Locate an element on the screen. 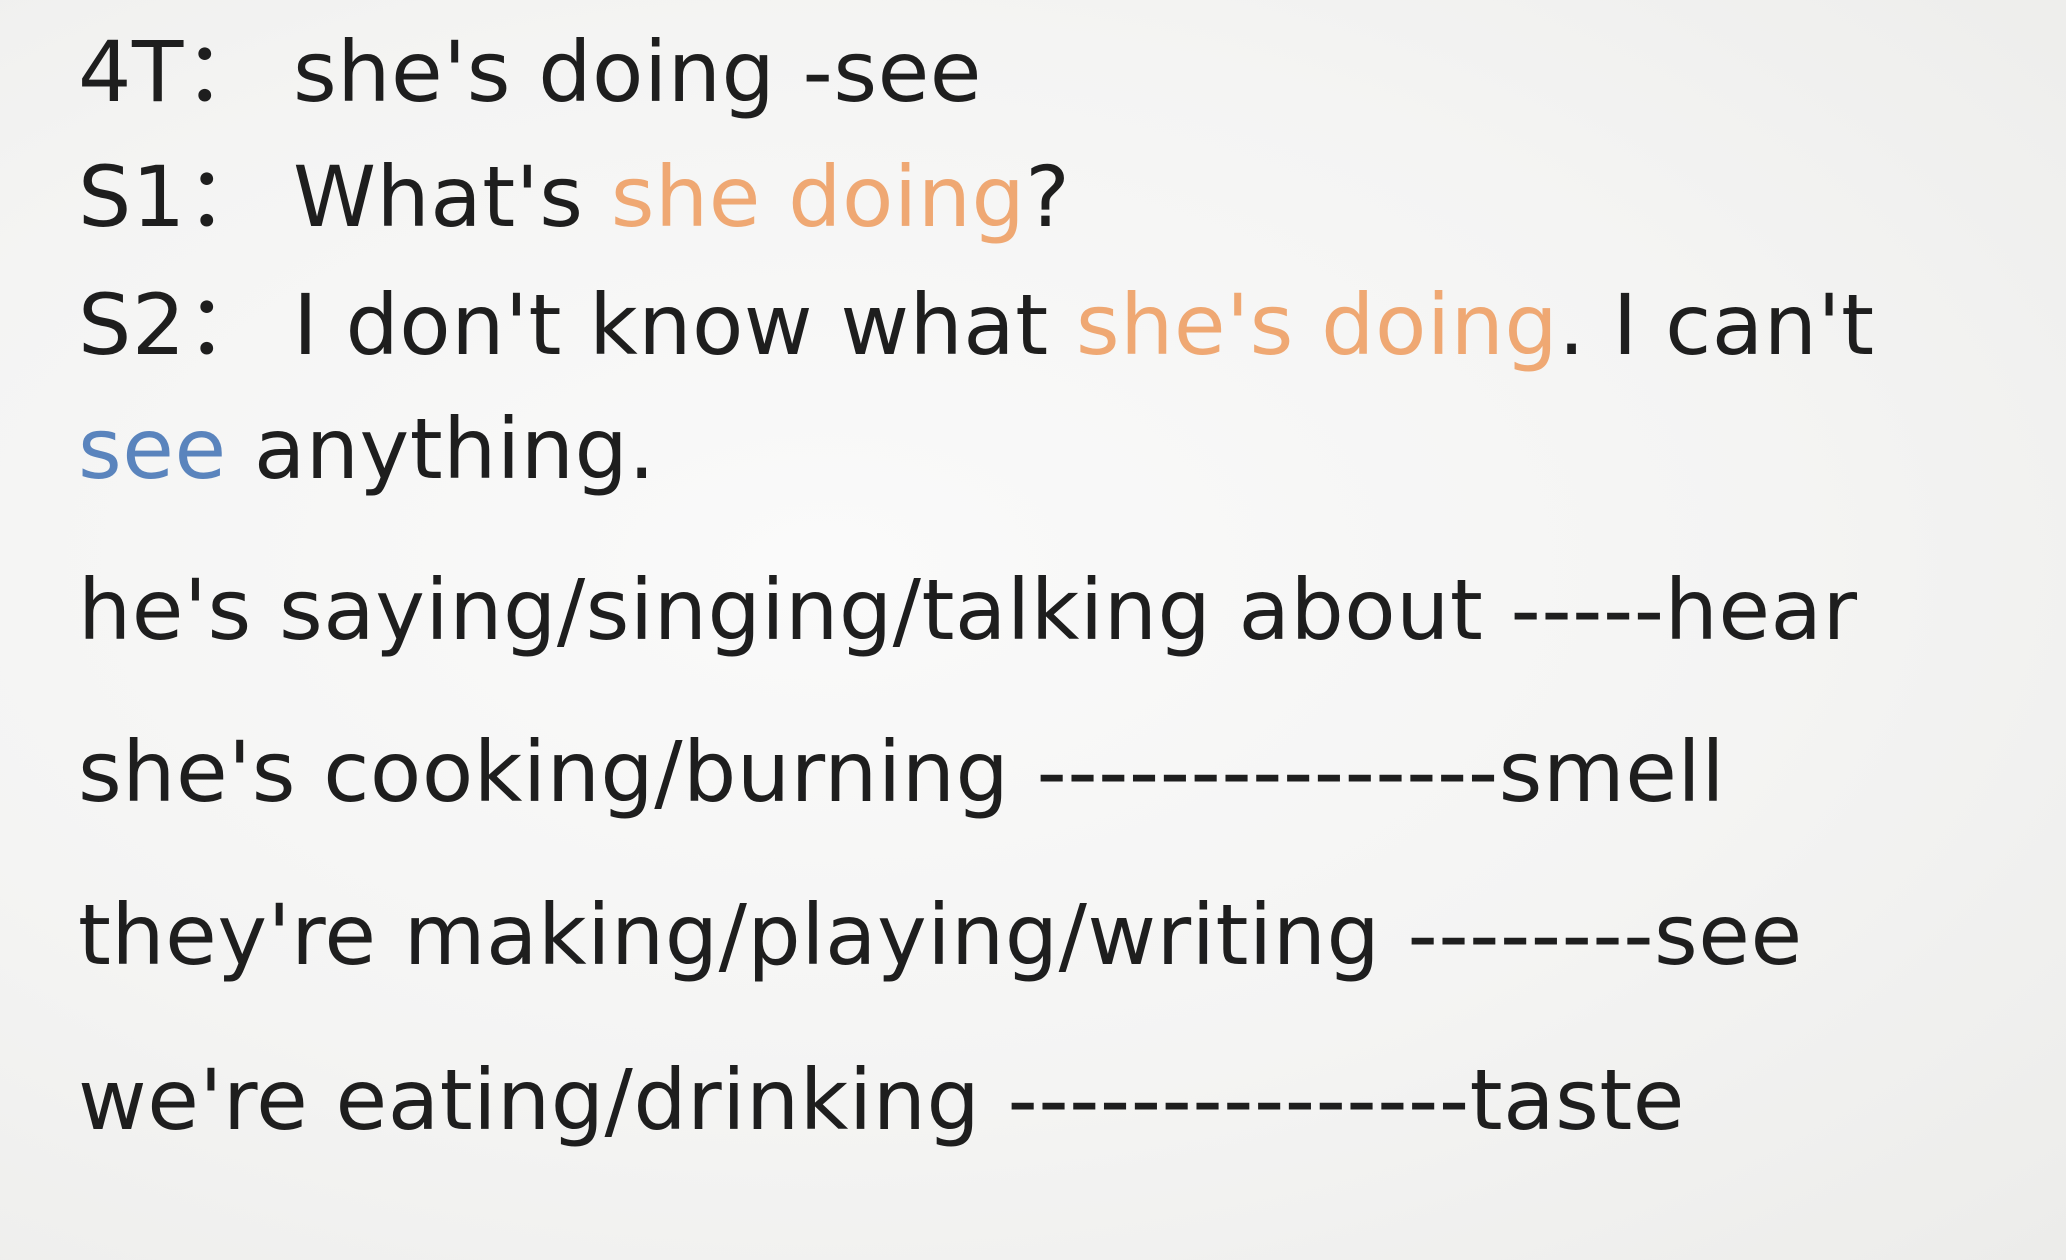  dialogue-text: anything. is located at coordinates (441, 449).